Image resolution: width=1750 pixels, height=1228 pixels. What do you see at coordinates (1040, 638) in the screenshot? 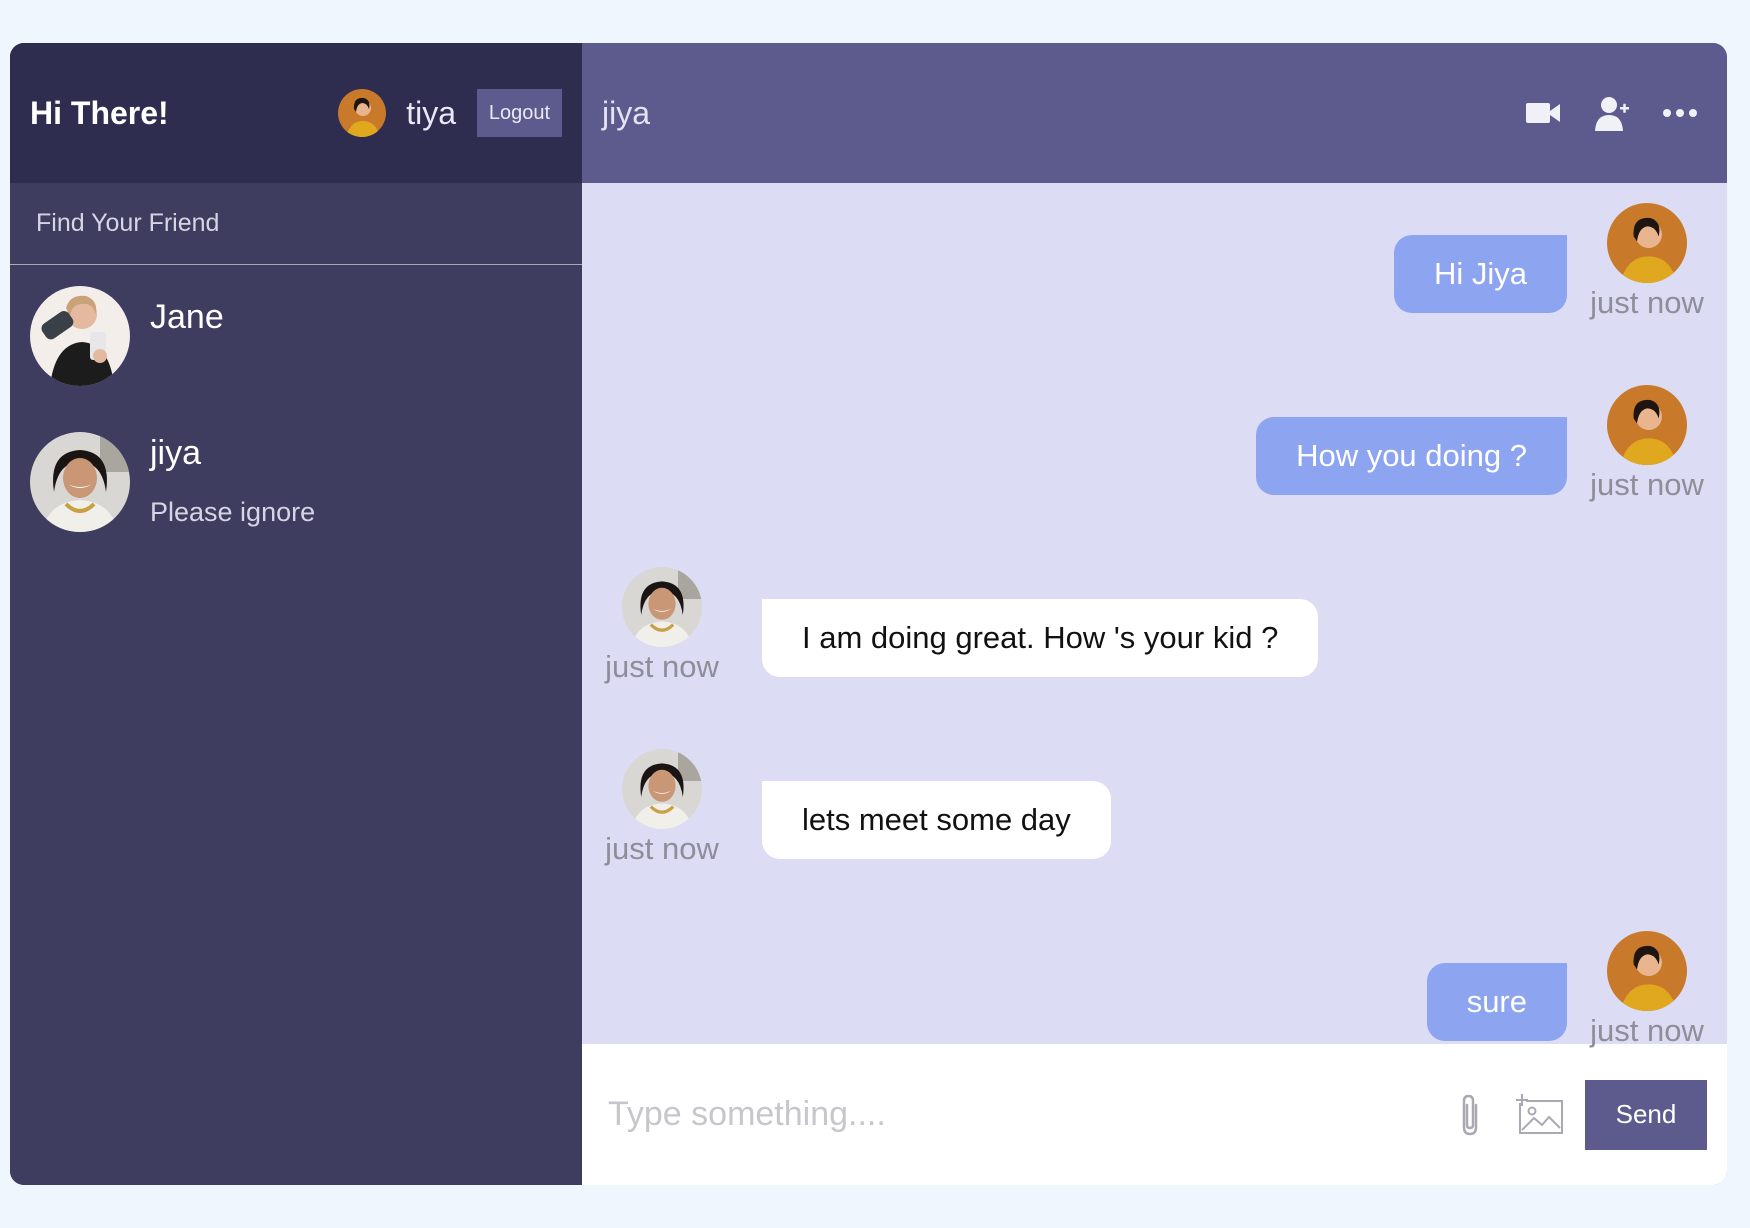
I see `message-bubble: I am doing great. How 's your kid ?` at bounding box center [1040, 638].